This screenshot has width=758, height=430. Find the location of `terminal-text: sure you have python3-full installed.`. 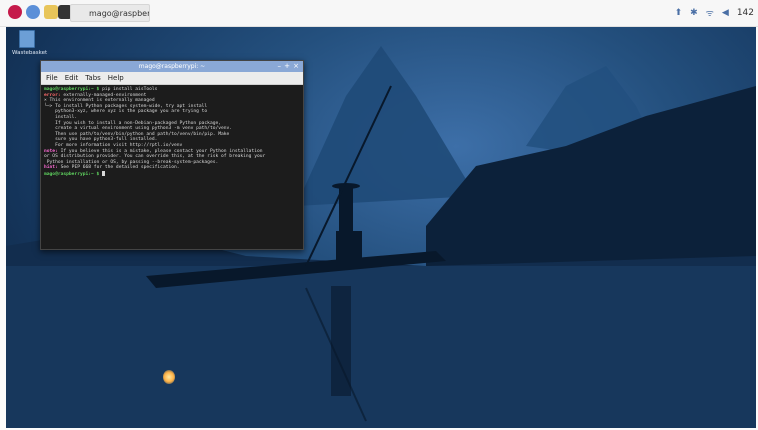

terminal-text: sure you have python3-full installed. is located at coordinates (101, 140).